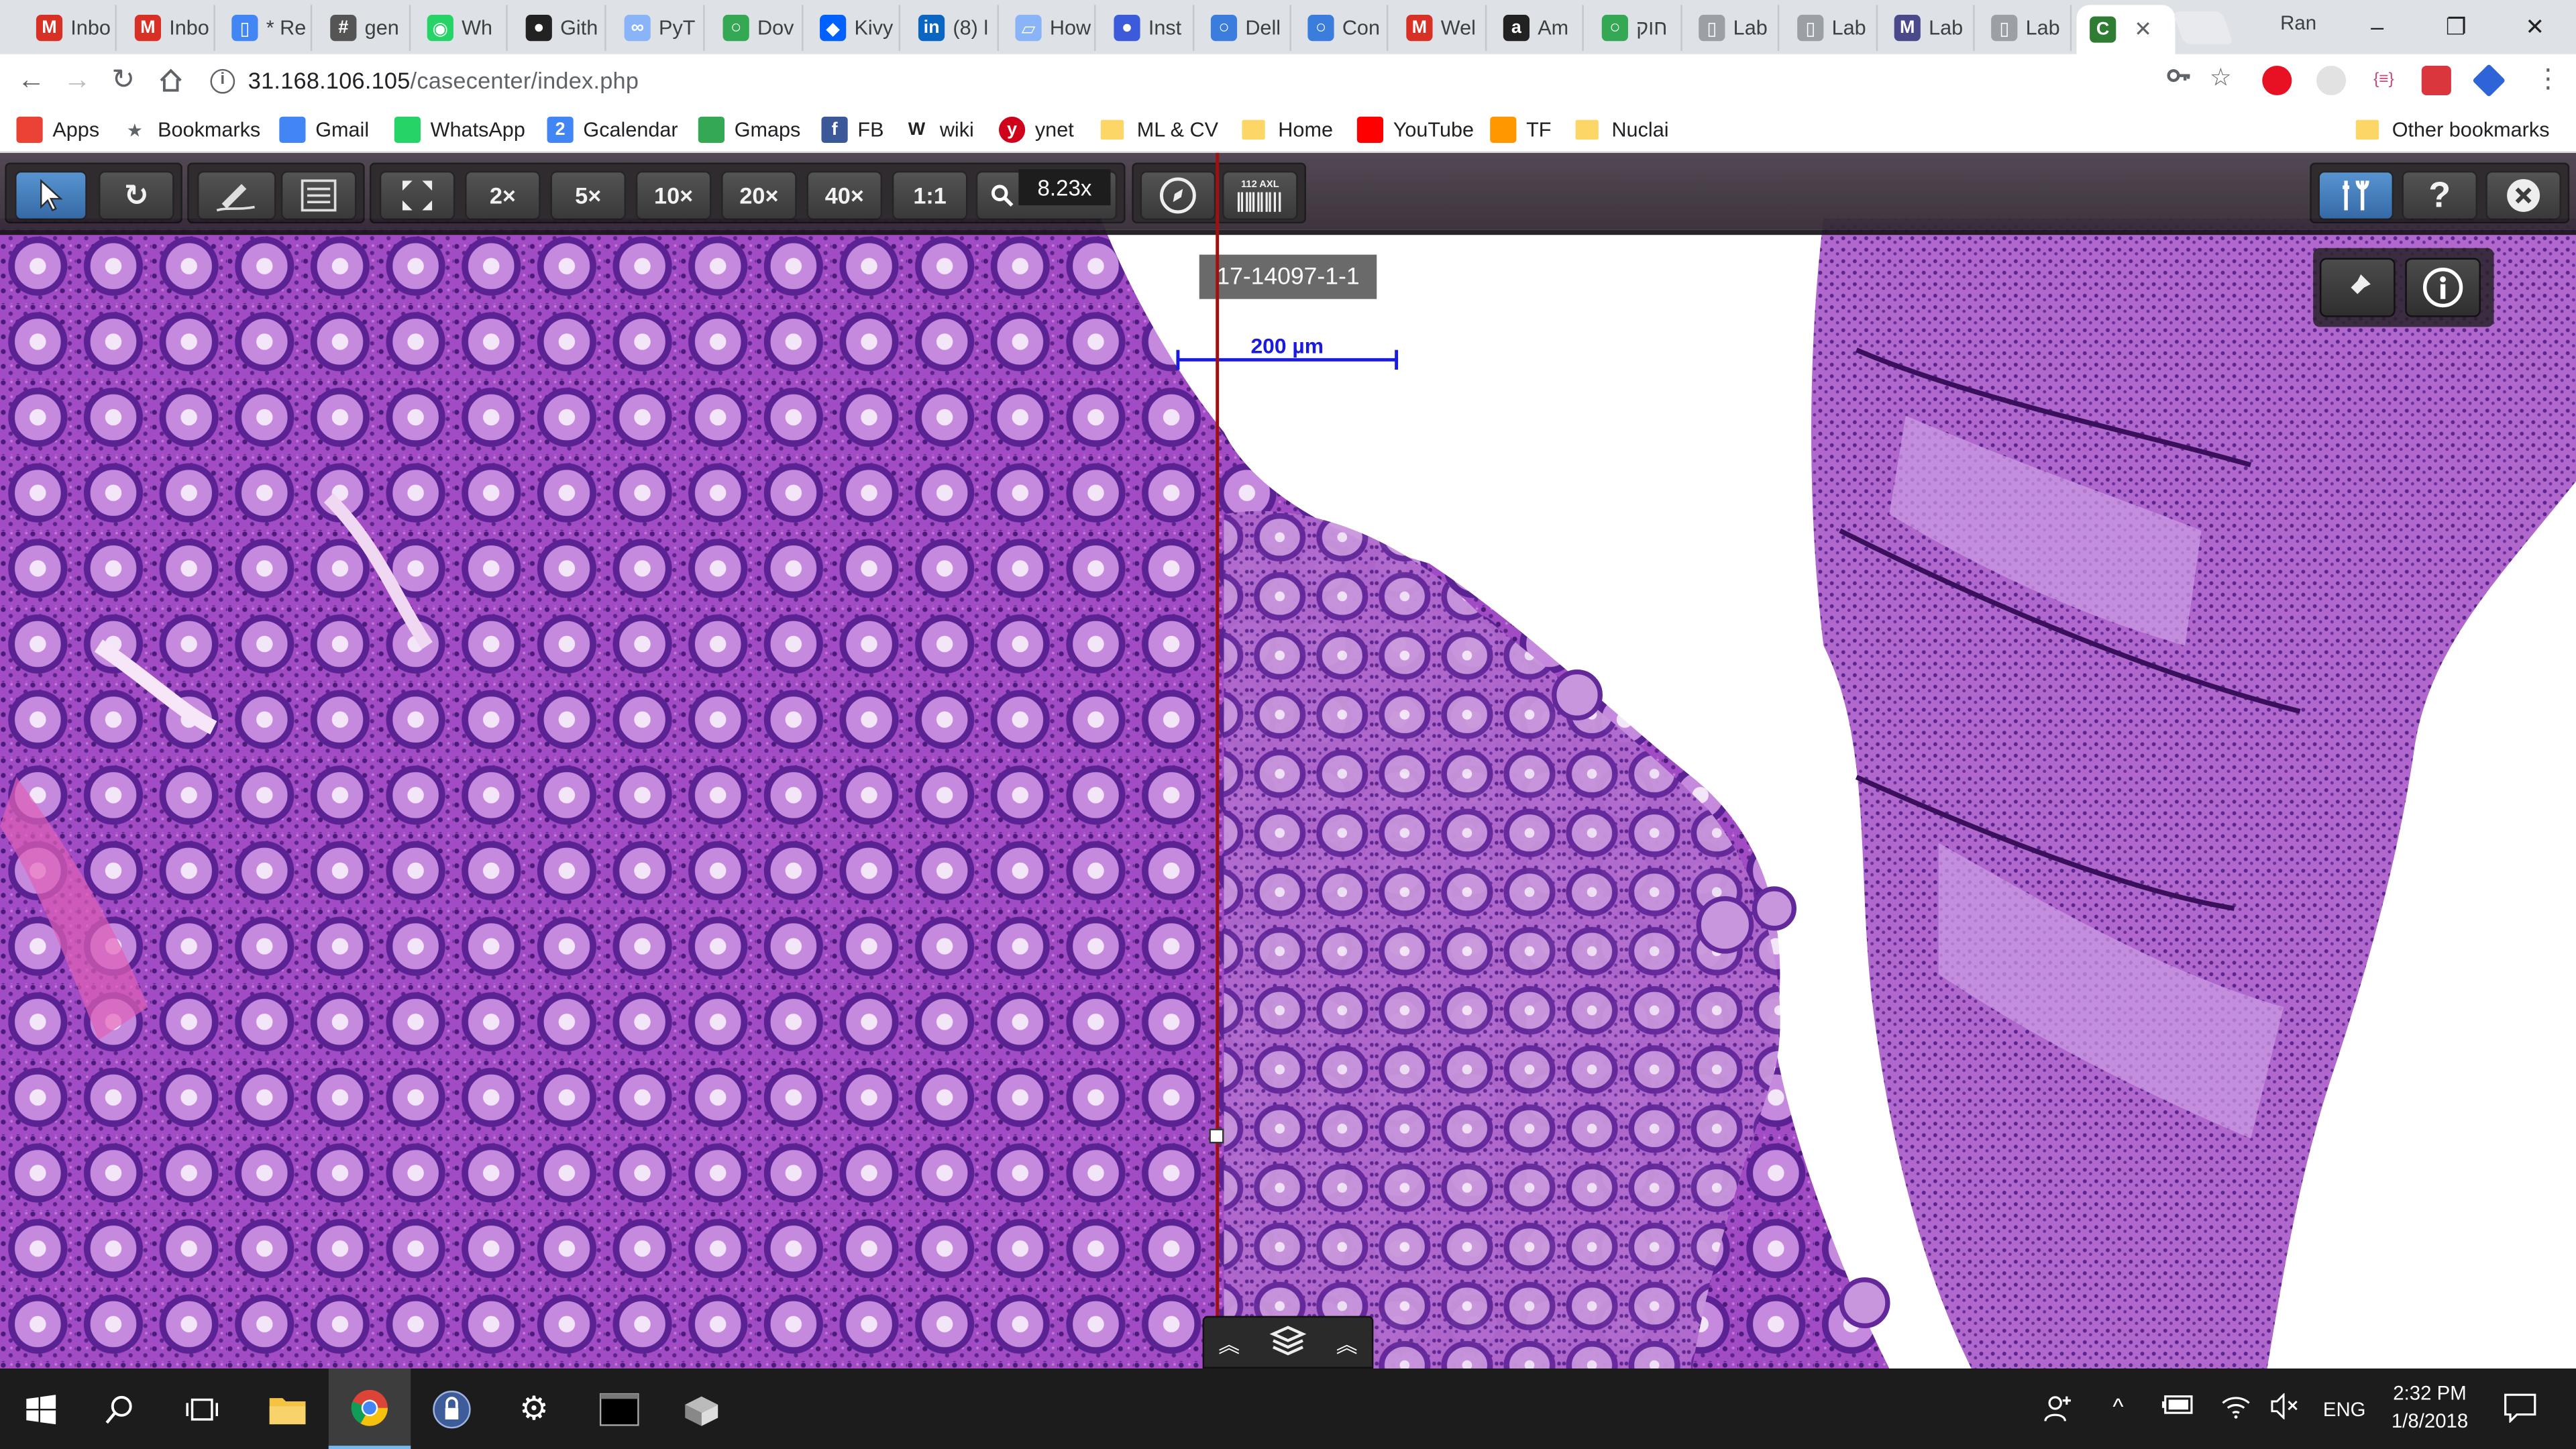 Image resolution: width=2576 pixels, height=1449 pixels. I want to click on mail-extension-icon, so click(2436, 80).